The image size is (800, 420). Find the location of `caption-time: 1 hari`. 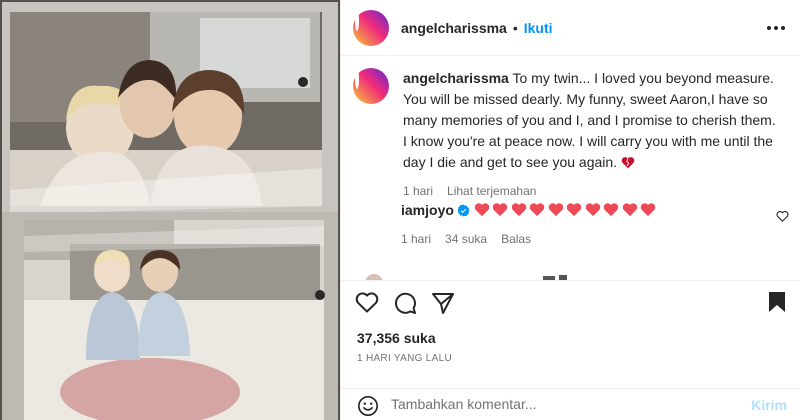

caption-time: 1 hari is located at coordinates (418, 191).